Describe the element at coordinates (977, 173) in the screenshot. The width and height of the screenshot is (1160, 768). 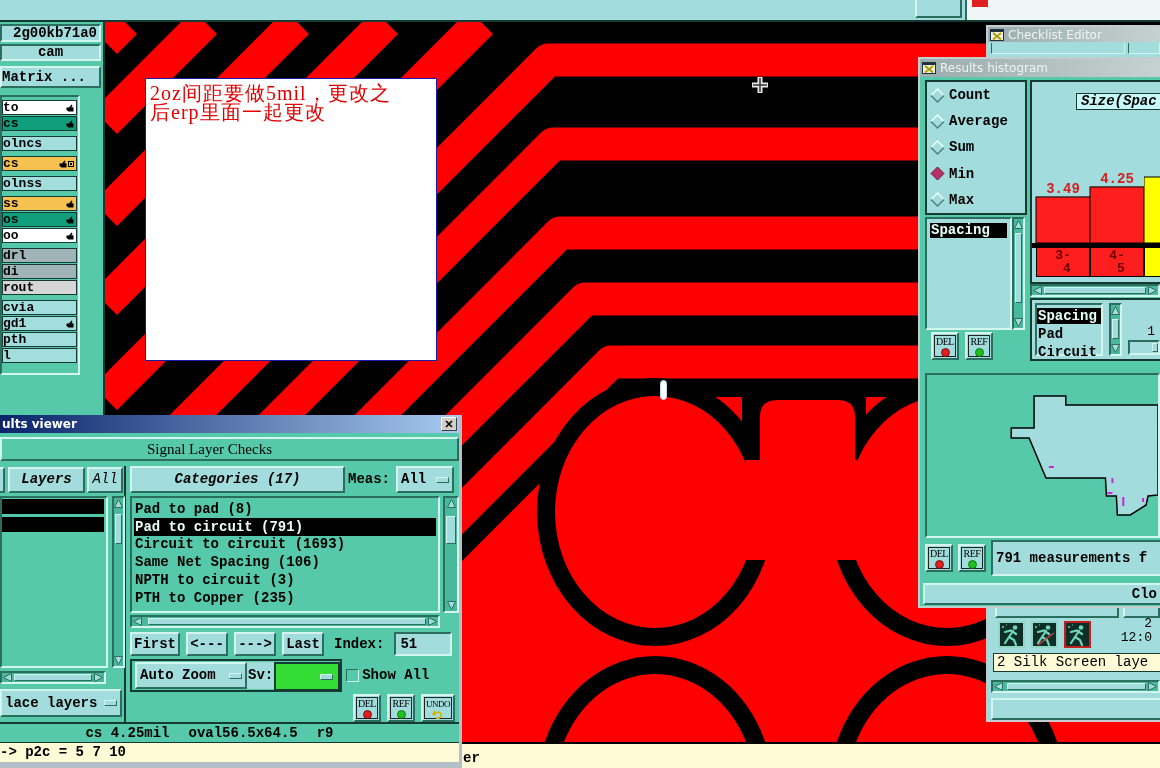
I see `radio-option: Min` at that location.